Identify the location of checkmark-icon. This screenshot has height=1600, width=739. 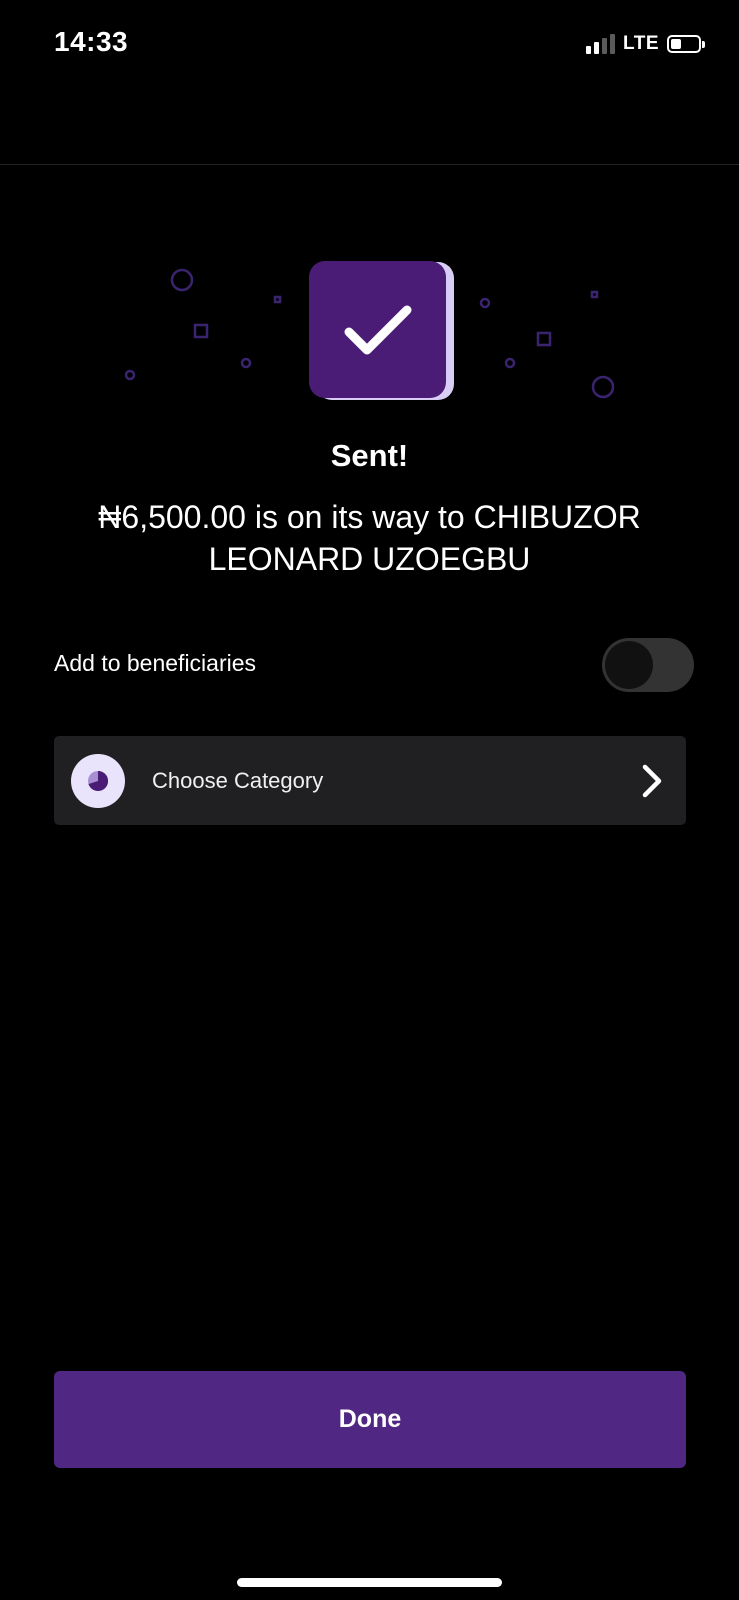
(377, 329).